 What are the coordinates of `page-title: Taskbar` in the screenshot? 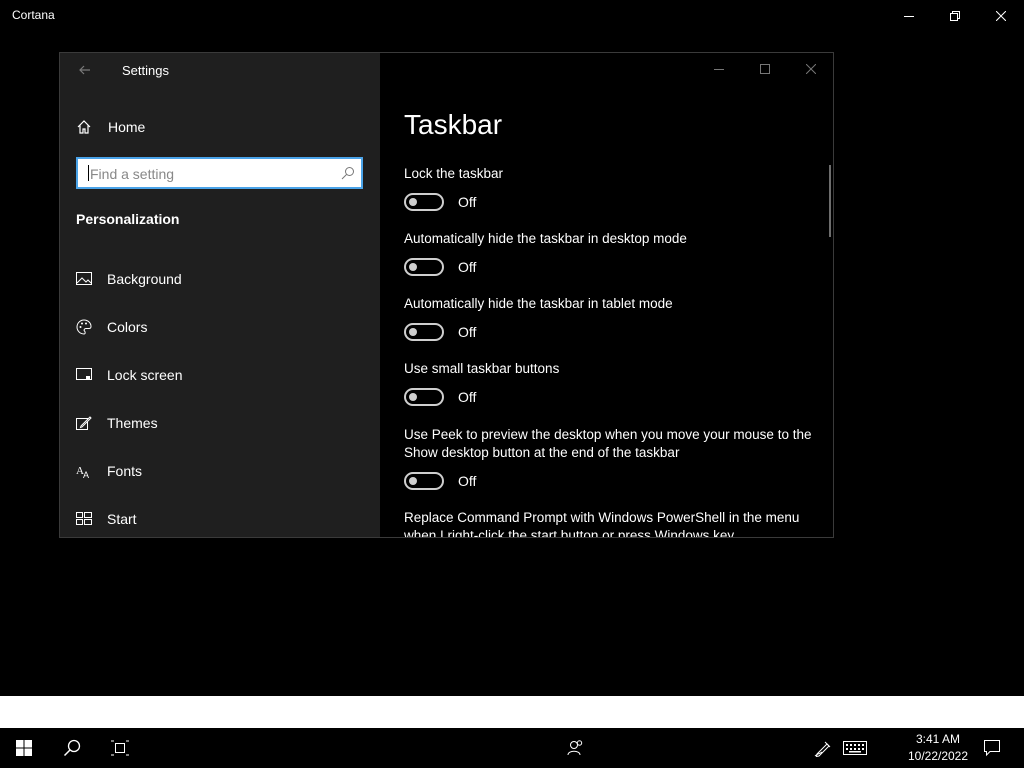 It's located at (453, 124).